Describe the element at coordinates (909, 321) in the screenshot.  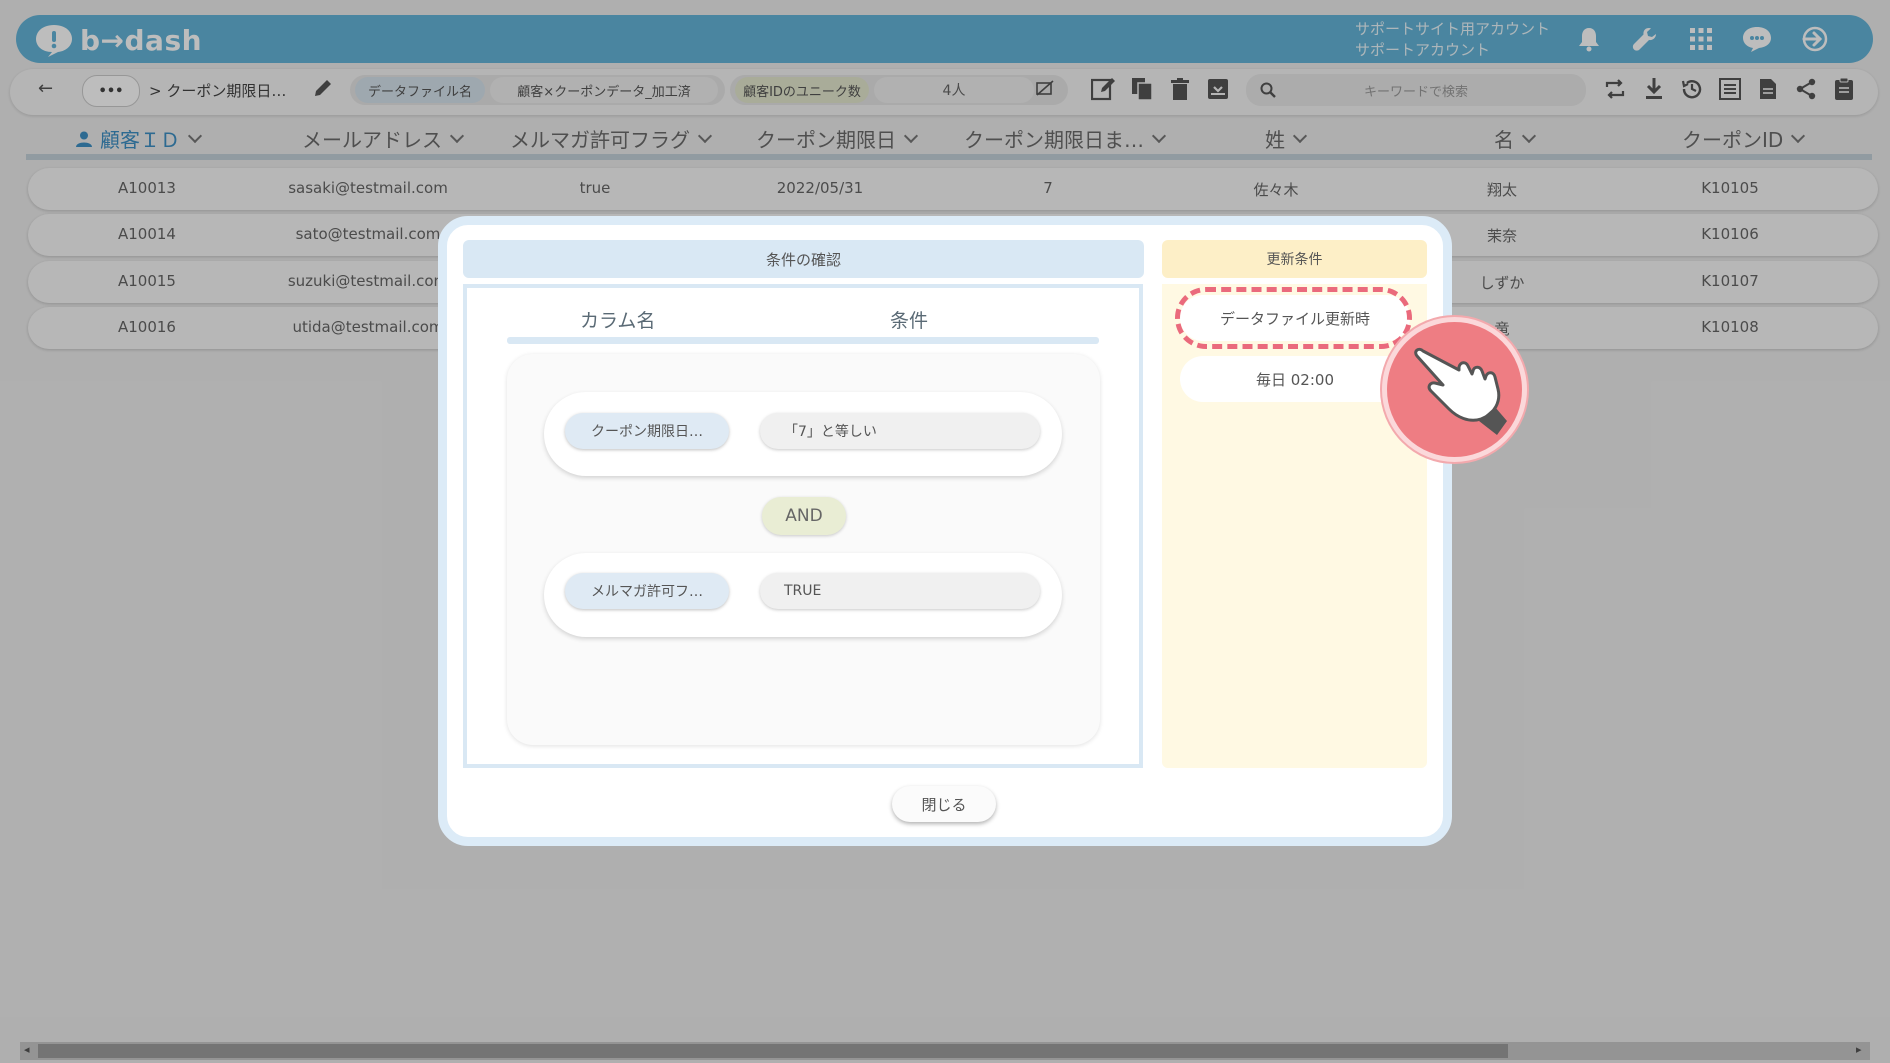
I see `condition-header: 条件` at that location.